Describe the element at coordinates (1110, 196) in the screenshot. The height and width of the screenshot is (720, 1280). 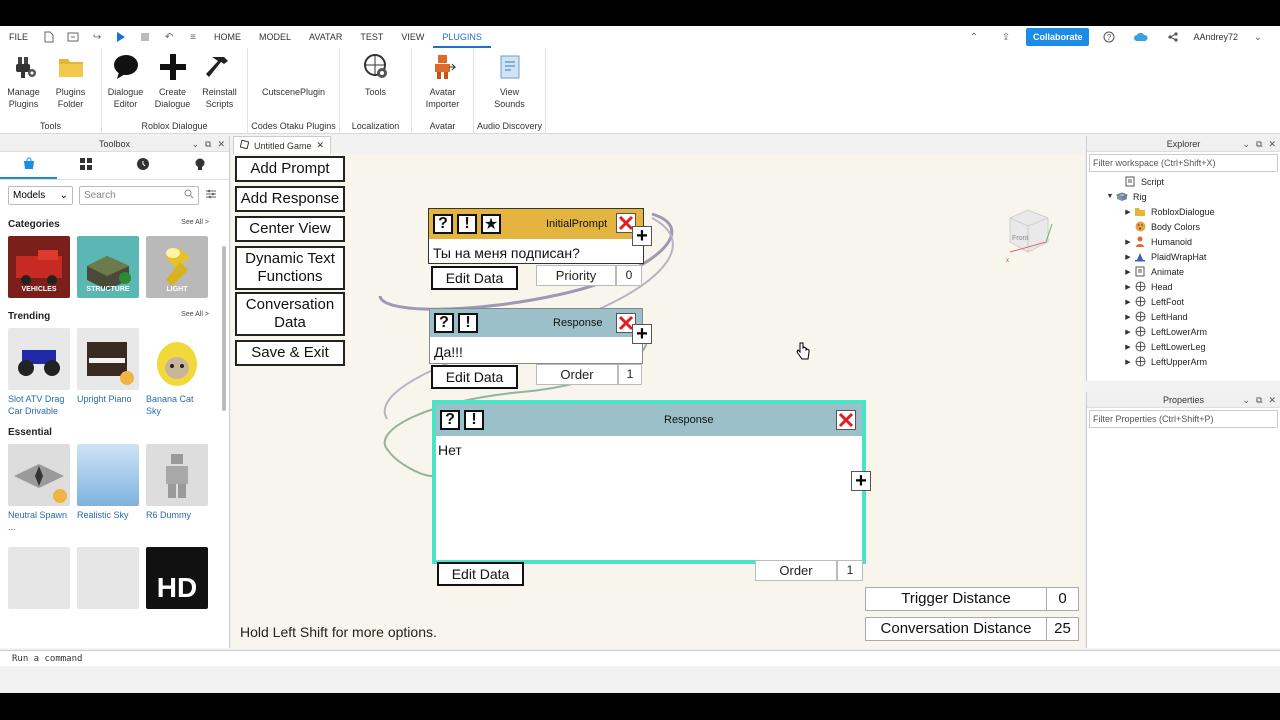
I see `expand-arrow-icon: ▼` at that location.